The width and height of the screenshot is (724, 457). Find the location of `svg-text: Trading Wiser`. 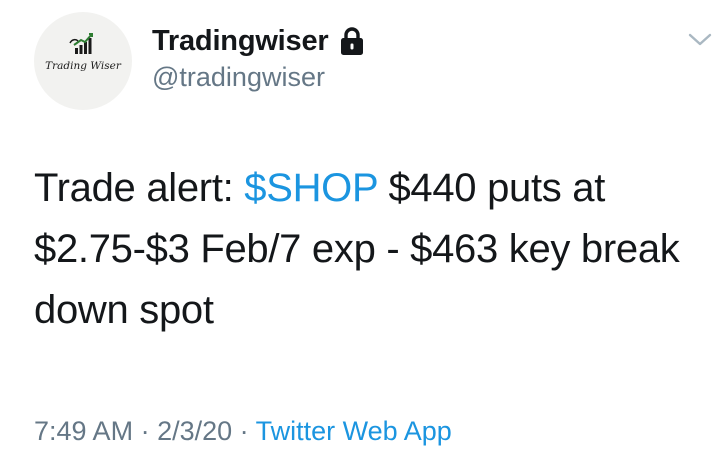

svg-text: Trading Wiser is located at coordinates (83, 66).